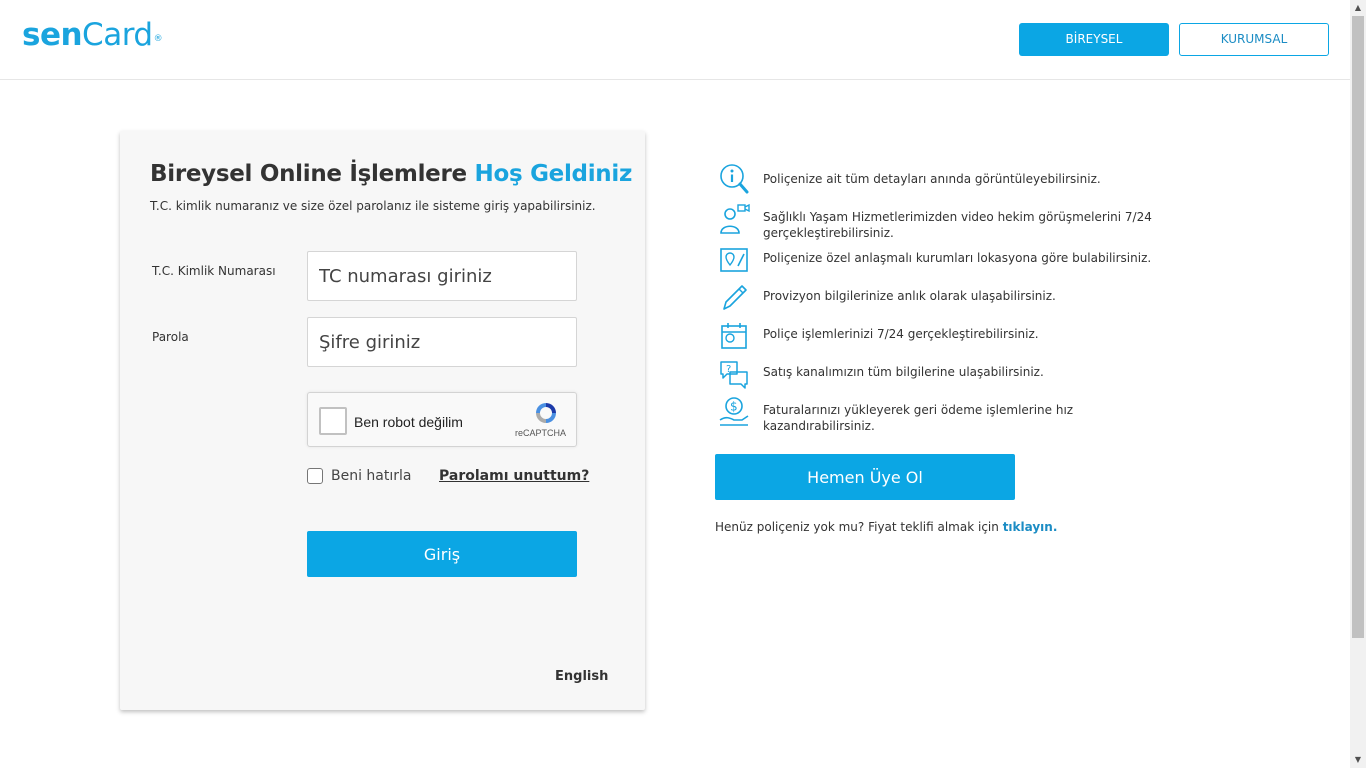 This screenshot has height=768, width=1366. I want to click on remember-me-checkbox, so click(315, 476).